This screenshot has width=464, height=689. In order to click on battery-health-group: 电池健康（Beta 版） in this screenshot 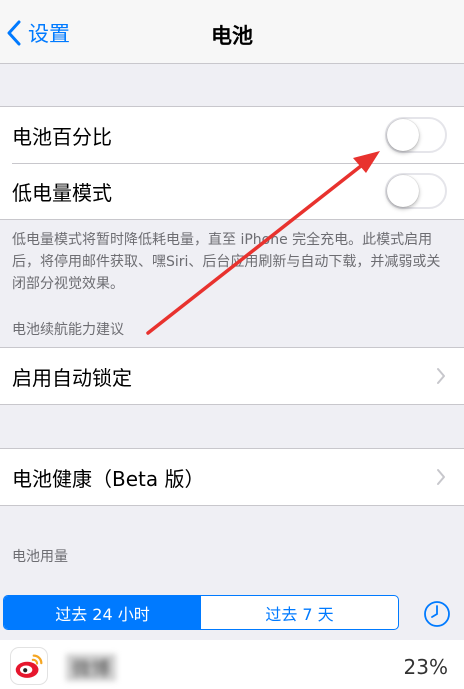, I will do `click(232, 477)`.